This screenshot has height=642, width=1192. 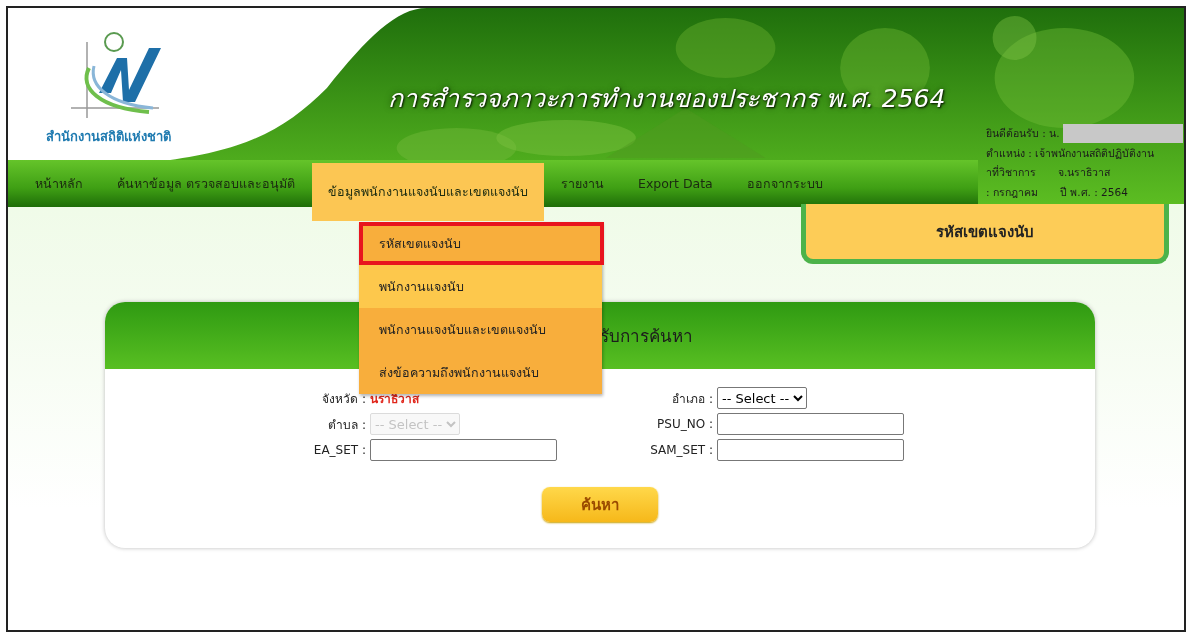 What do you see at coordinates (692, 399) in the screenshot?
I see `field-label: อำเภอ :` at bounding box center [692, 399].